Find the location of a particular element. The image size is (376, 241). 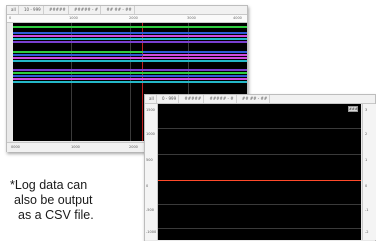

graph-window-toolbar: all 0 - 999 ##### ##### - # ## ## - ## is located at coordinates (260, 99).